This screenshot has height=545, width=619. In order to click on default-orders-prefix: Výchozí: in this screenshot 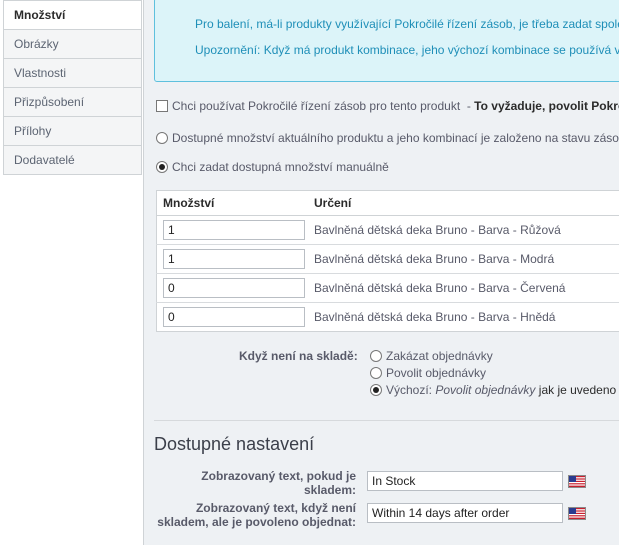, I will do `click(409, 390)`.